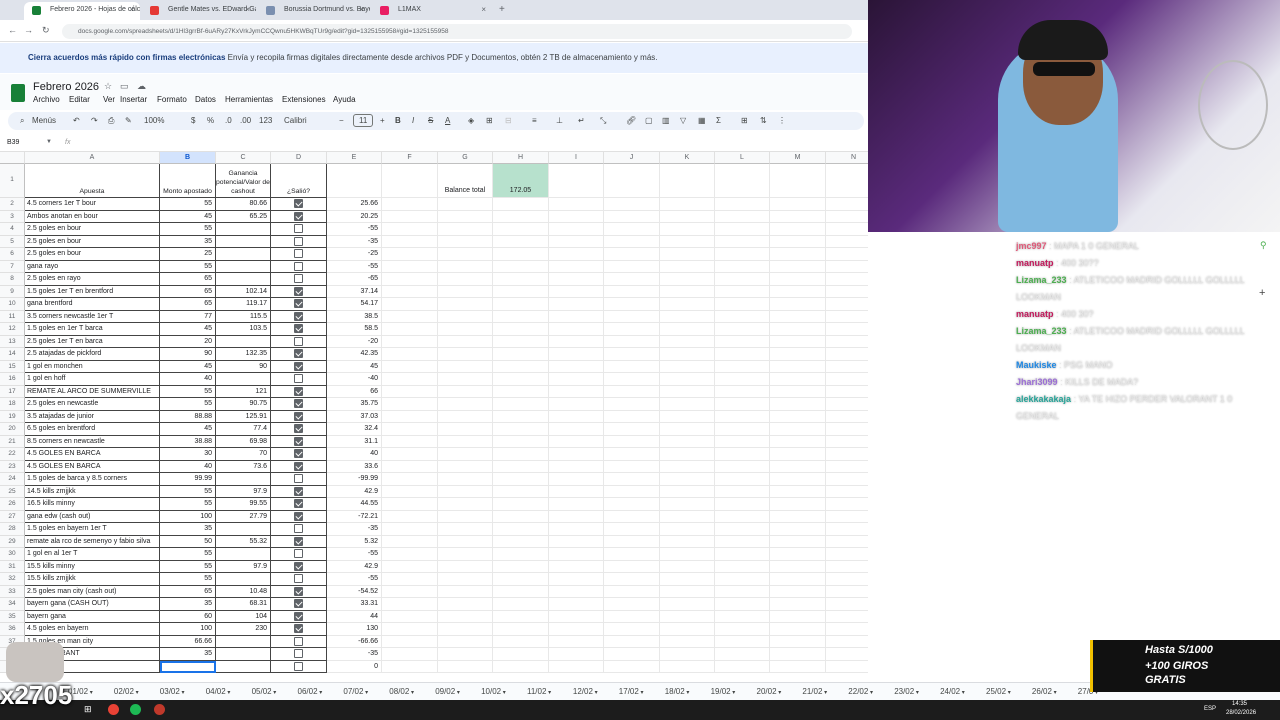  What do you see at coordinates (12, 217) in the screenshot?
I see `row-header: 3` at bounding box center [12, 217].